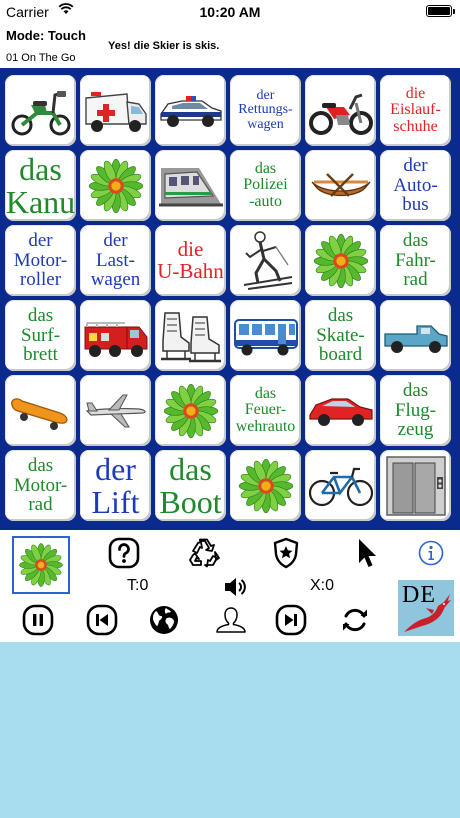 Image resolution: width=460 pixels, height=818 pixels. Describe the element at coordinates (41, 58) in the screenshot. I see `lesson-label: 01 On The Go` at that location.